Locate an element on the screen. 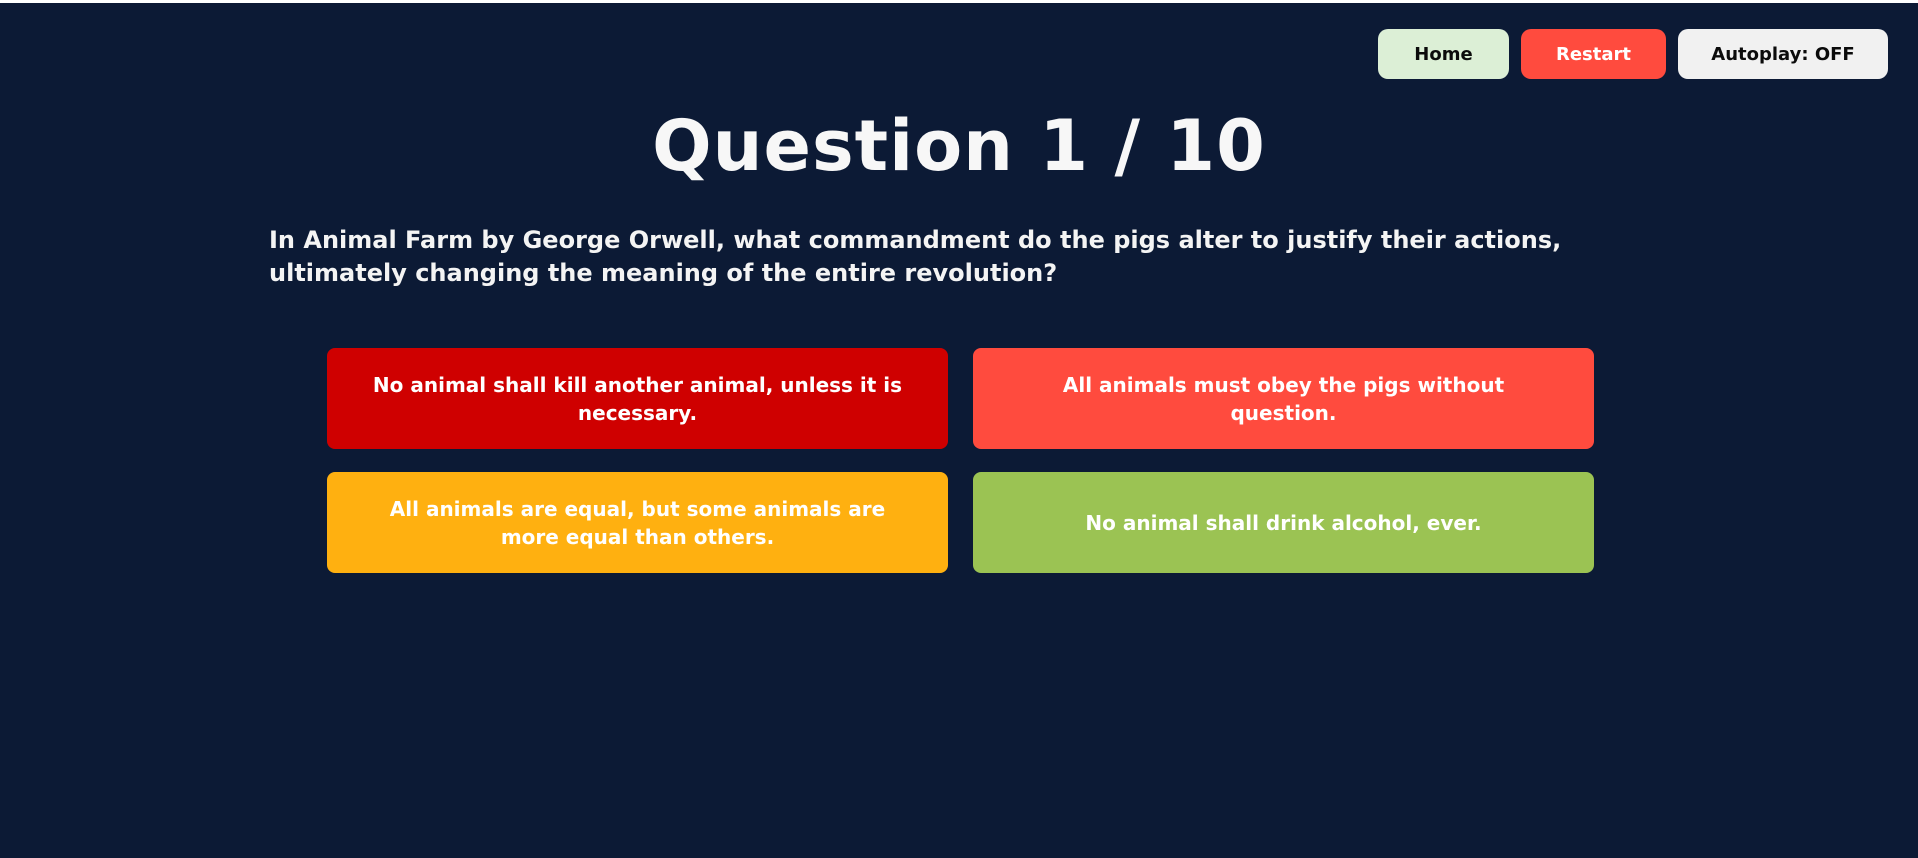  top-nav: Home Restart Autoplay: OFF is located at coordinates (1633, 54).